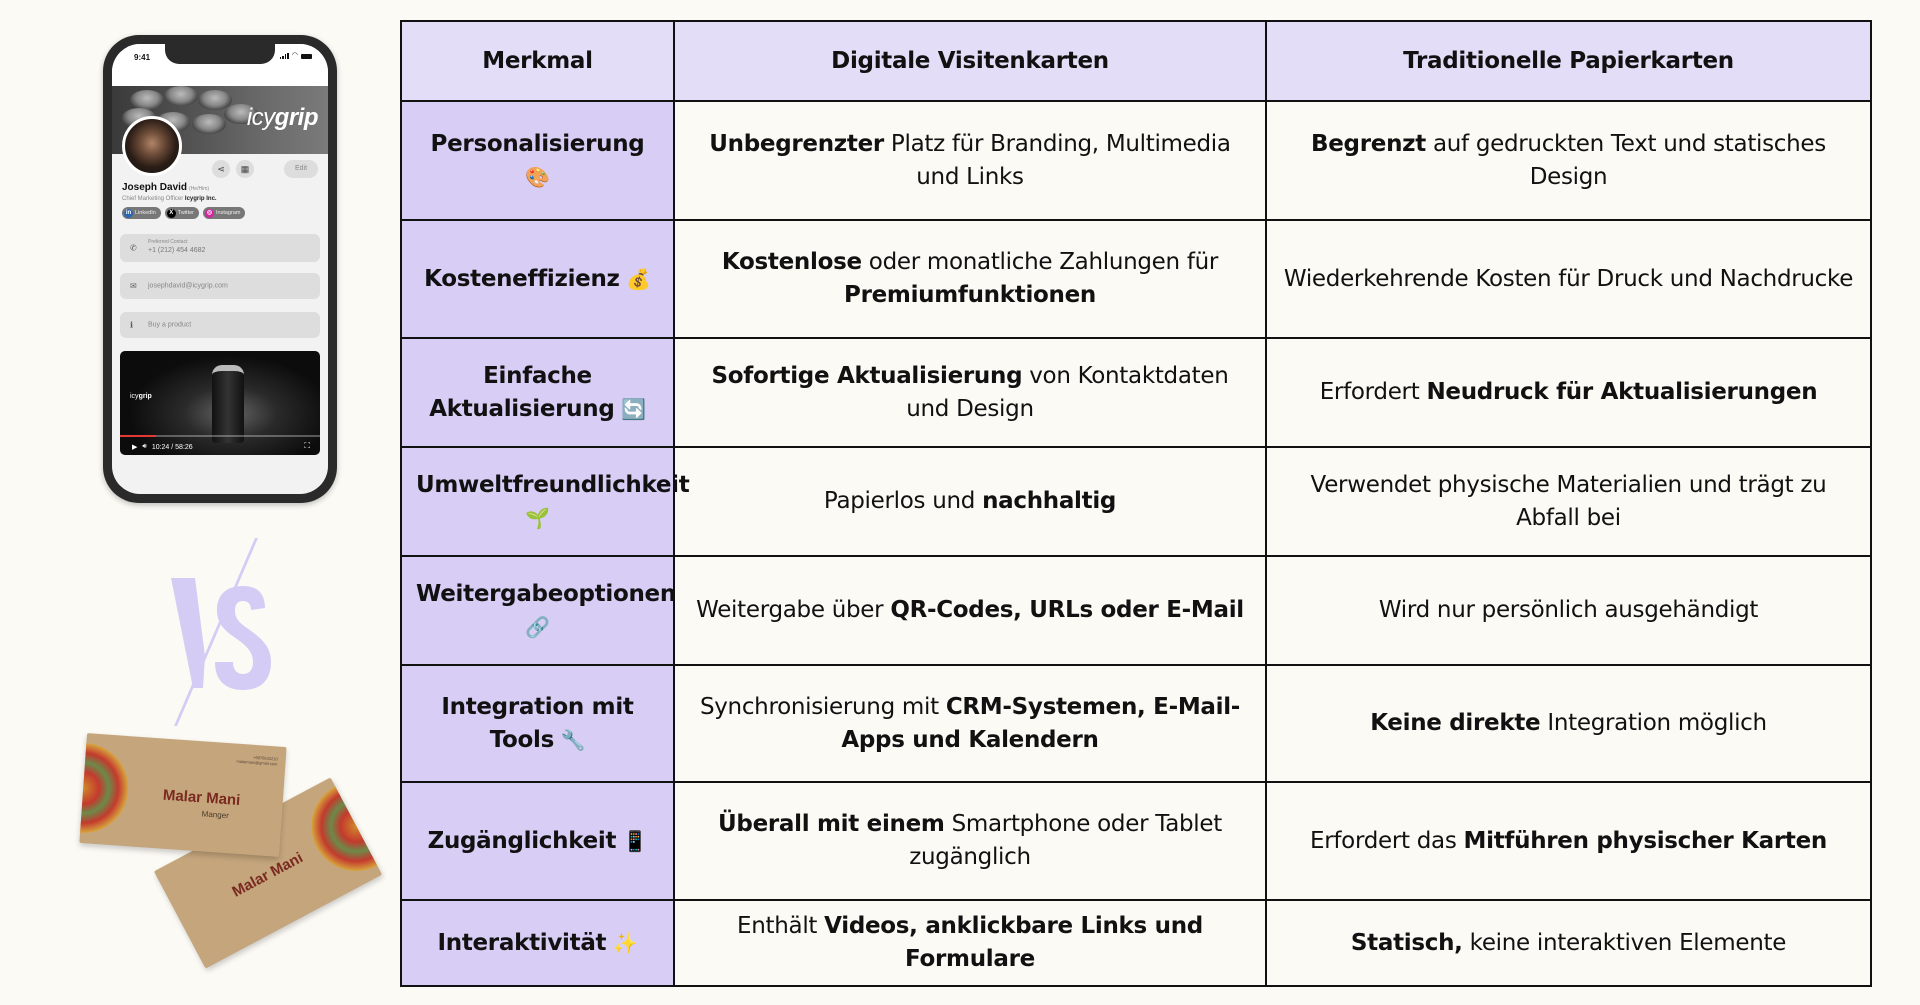 This screenshot has width=1920, height=1005. What do you see at coordinates (1368, 143) in the screenshot?
I see `bold-text: Begrenzt` at bounding box center [1368, 143].